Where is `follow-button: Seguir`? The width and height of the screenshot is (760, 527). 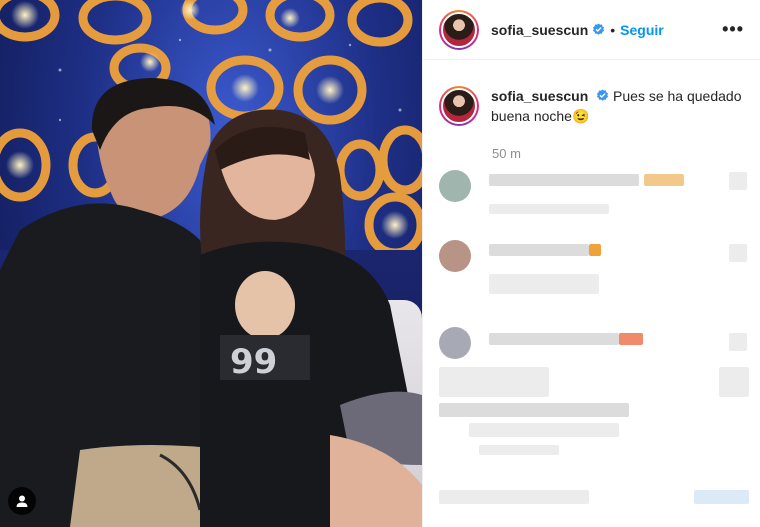 follow-button: Seguir is located at coordinates (642, 30).